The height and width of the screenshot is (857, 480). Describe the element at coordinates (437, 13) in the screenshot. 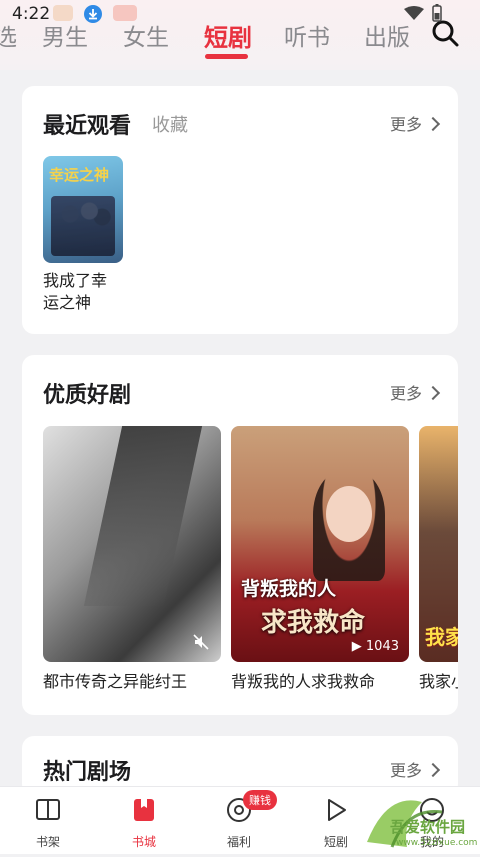

I see `battery-icon` at that location.